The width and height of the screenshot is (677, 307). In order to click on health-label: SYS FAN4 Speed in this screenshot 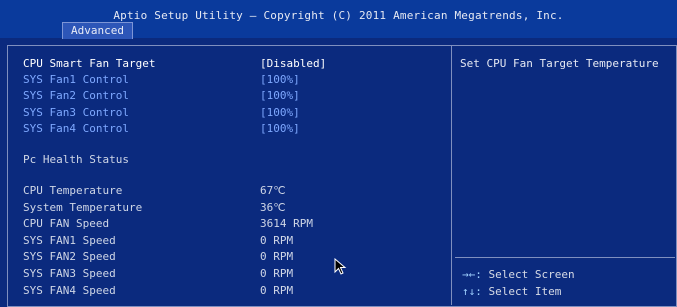, I will do `click(69, 290)`.